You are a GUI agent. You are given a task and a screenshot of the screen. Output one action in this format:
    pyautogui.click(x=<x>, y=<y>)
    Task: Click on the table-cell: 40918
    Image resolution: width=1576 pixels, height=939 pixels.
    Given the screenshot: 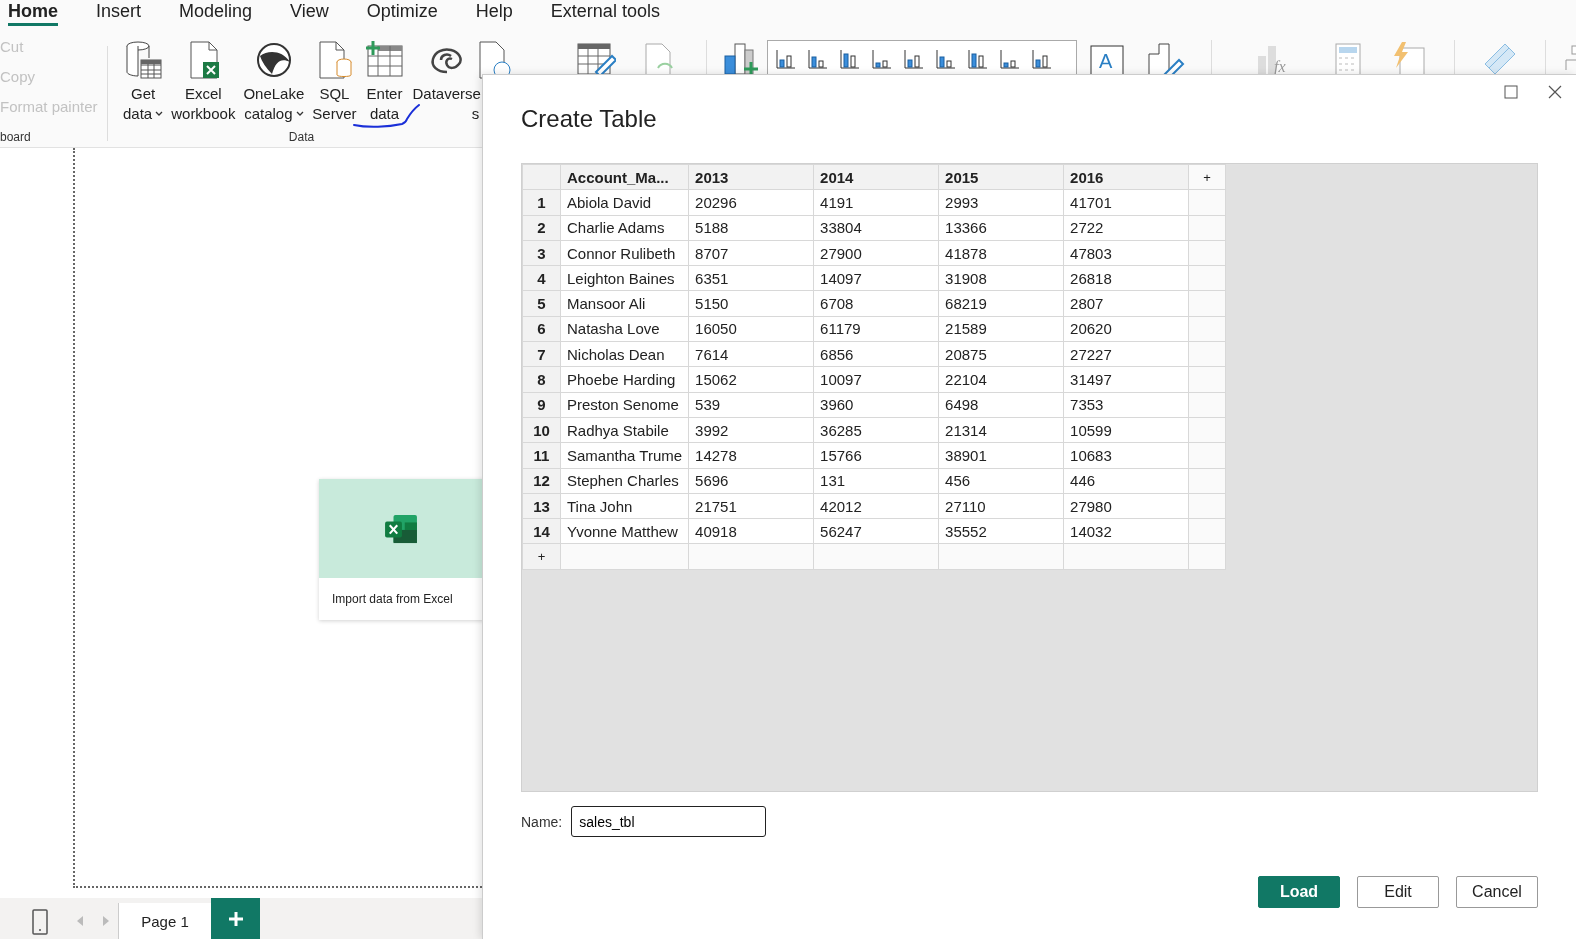 What is the action you would take?
    pyautogui.click(x=751, y=531)
    